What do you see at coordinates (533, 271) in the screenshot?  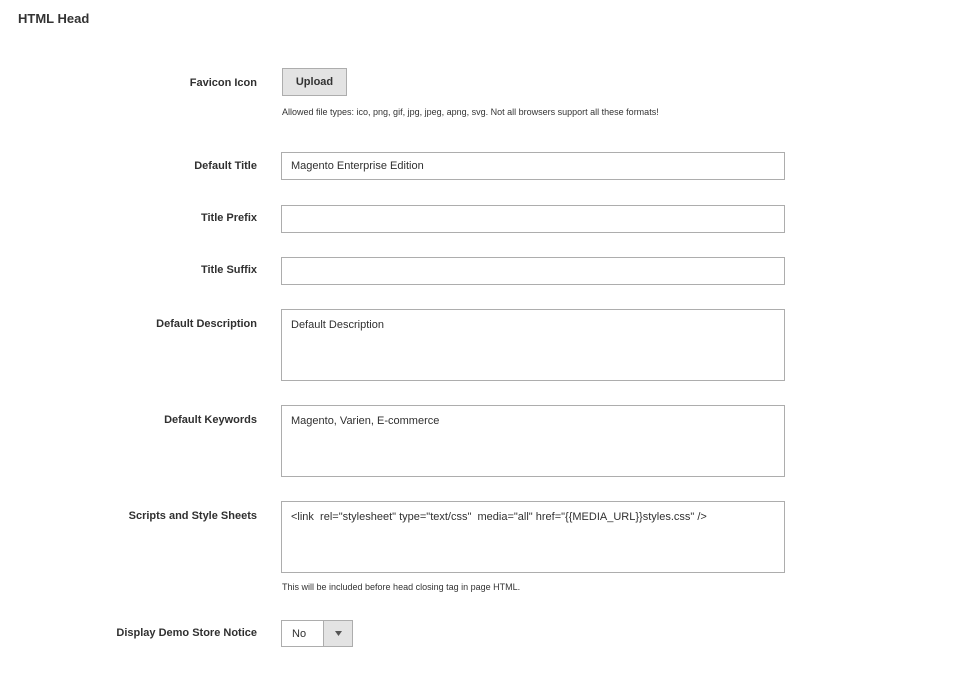 I see `title-suffix-input` at bounding box center [533, 271].